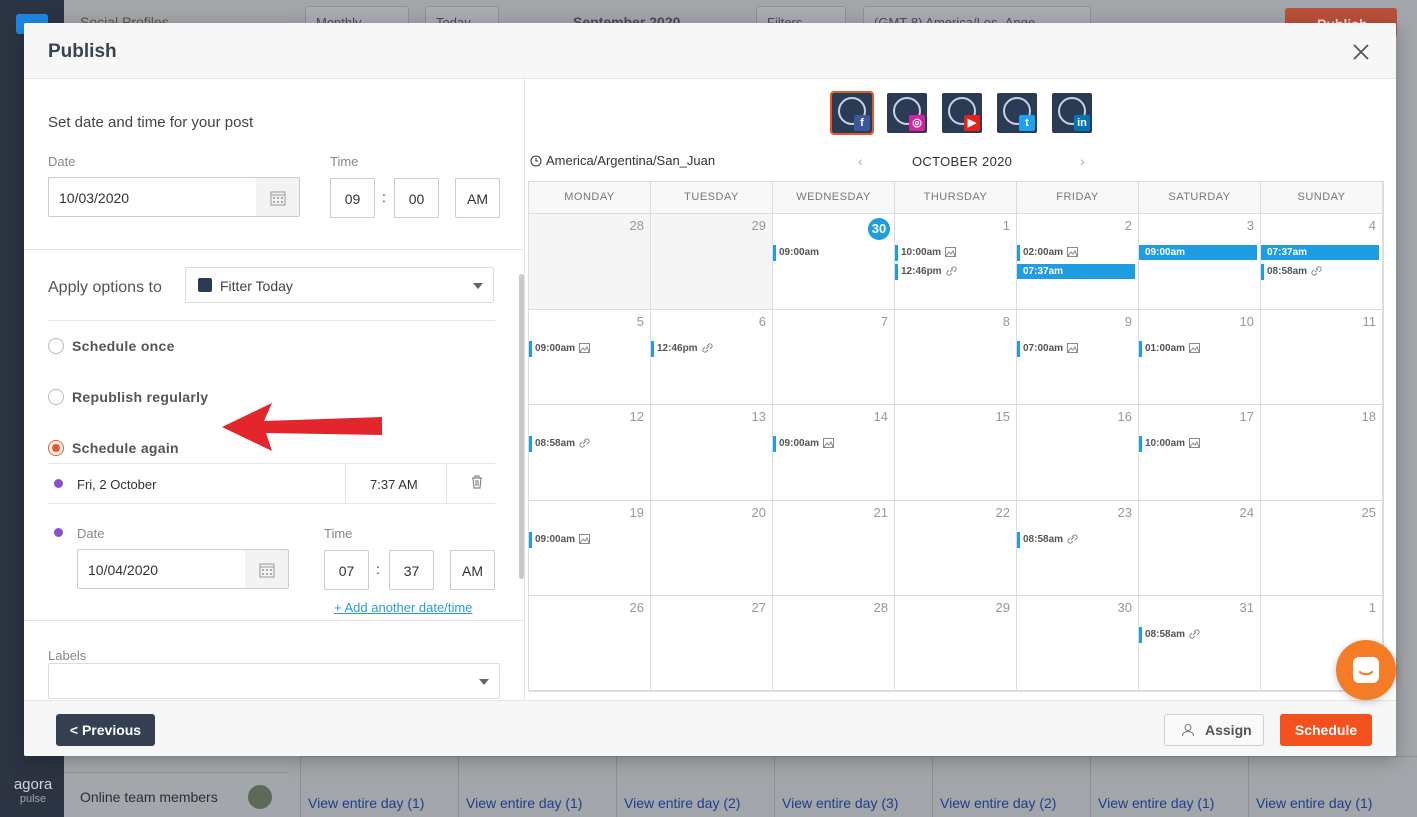 This screenshot has height=817, width=1417. I want to click on calendar-day-cell: 2 02:00am 07:37am, so click(1078, 262).